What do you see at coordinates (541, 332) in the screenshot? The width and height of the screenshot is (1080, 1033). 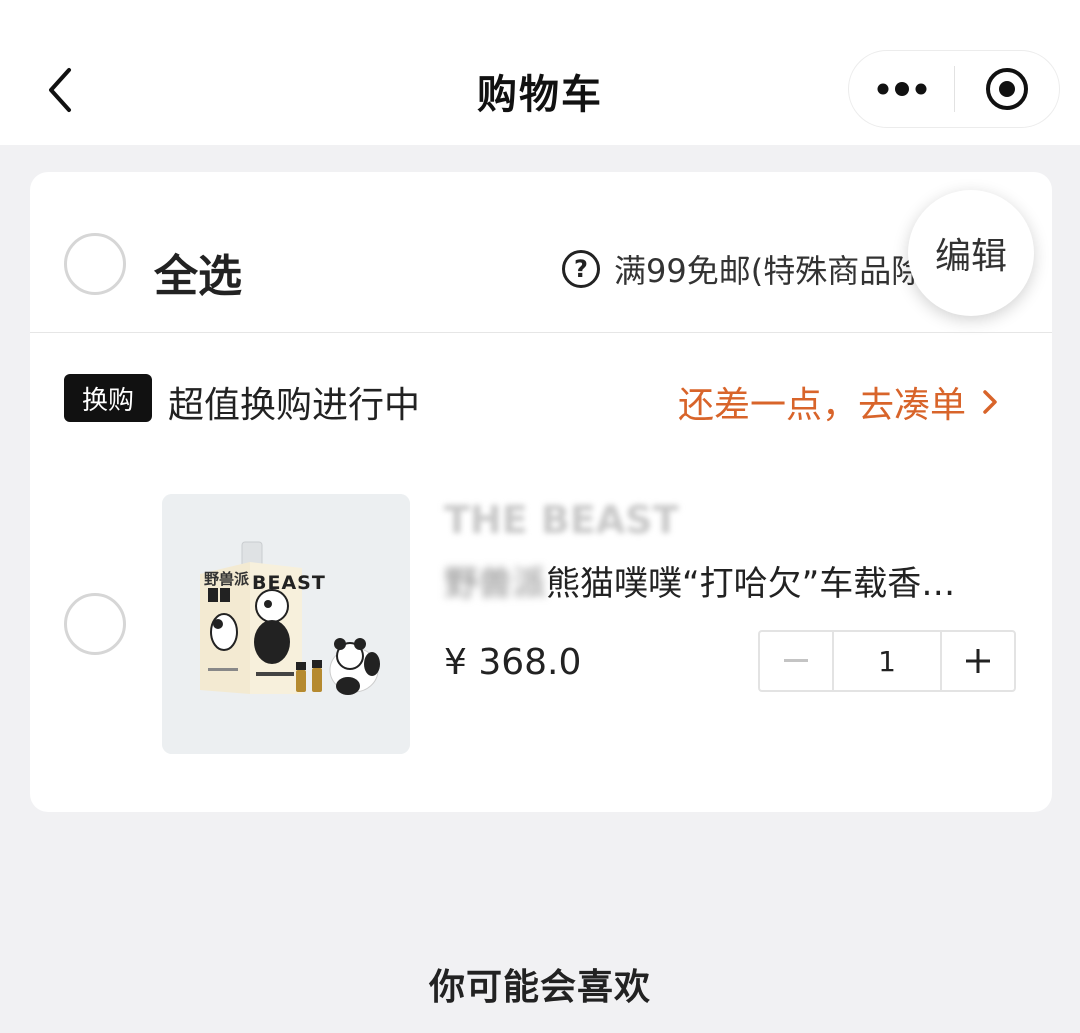 I see `divider` at bounding box center [541, 332].